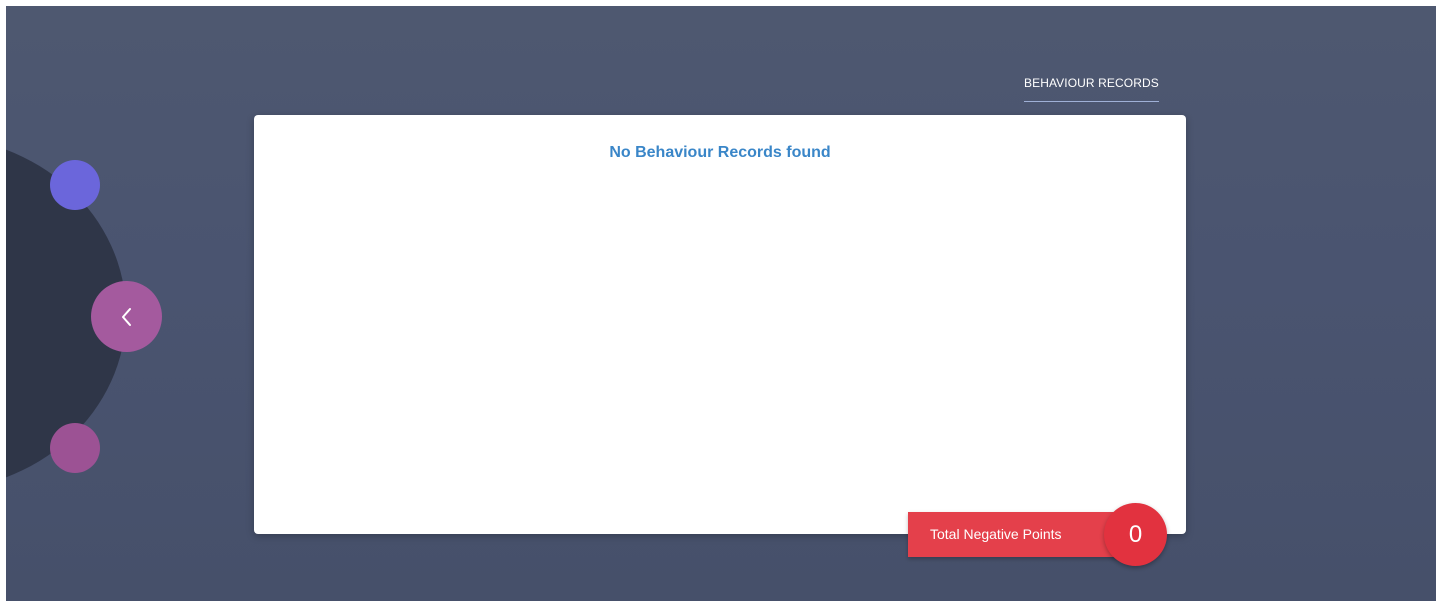  I want to click on back-button, so click(126, 316).